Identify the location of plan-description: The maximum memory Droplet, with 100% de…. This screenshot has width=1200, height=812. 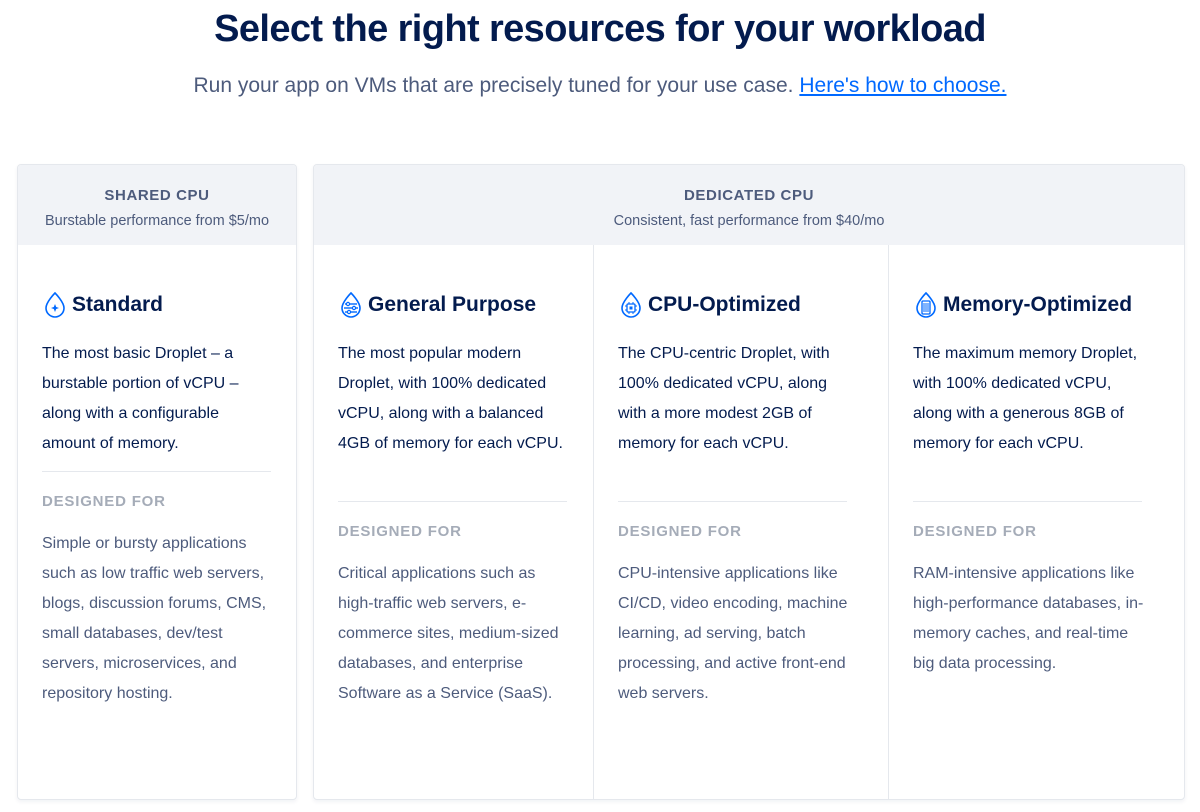
(1025, 398).